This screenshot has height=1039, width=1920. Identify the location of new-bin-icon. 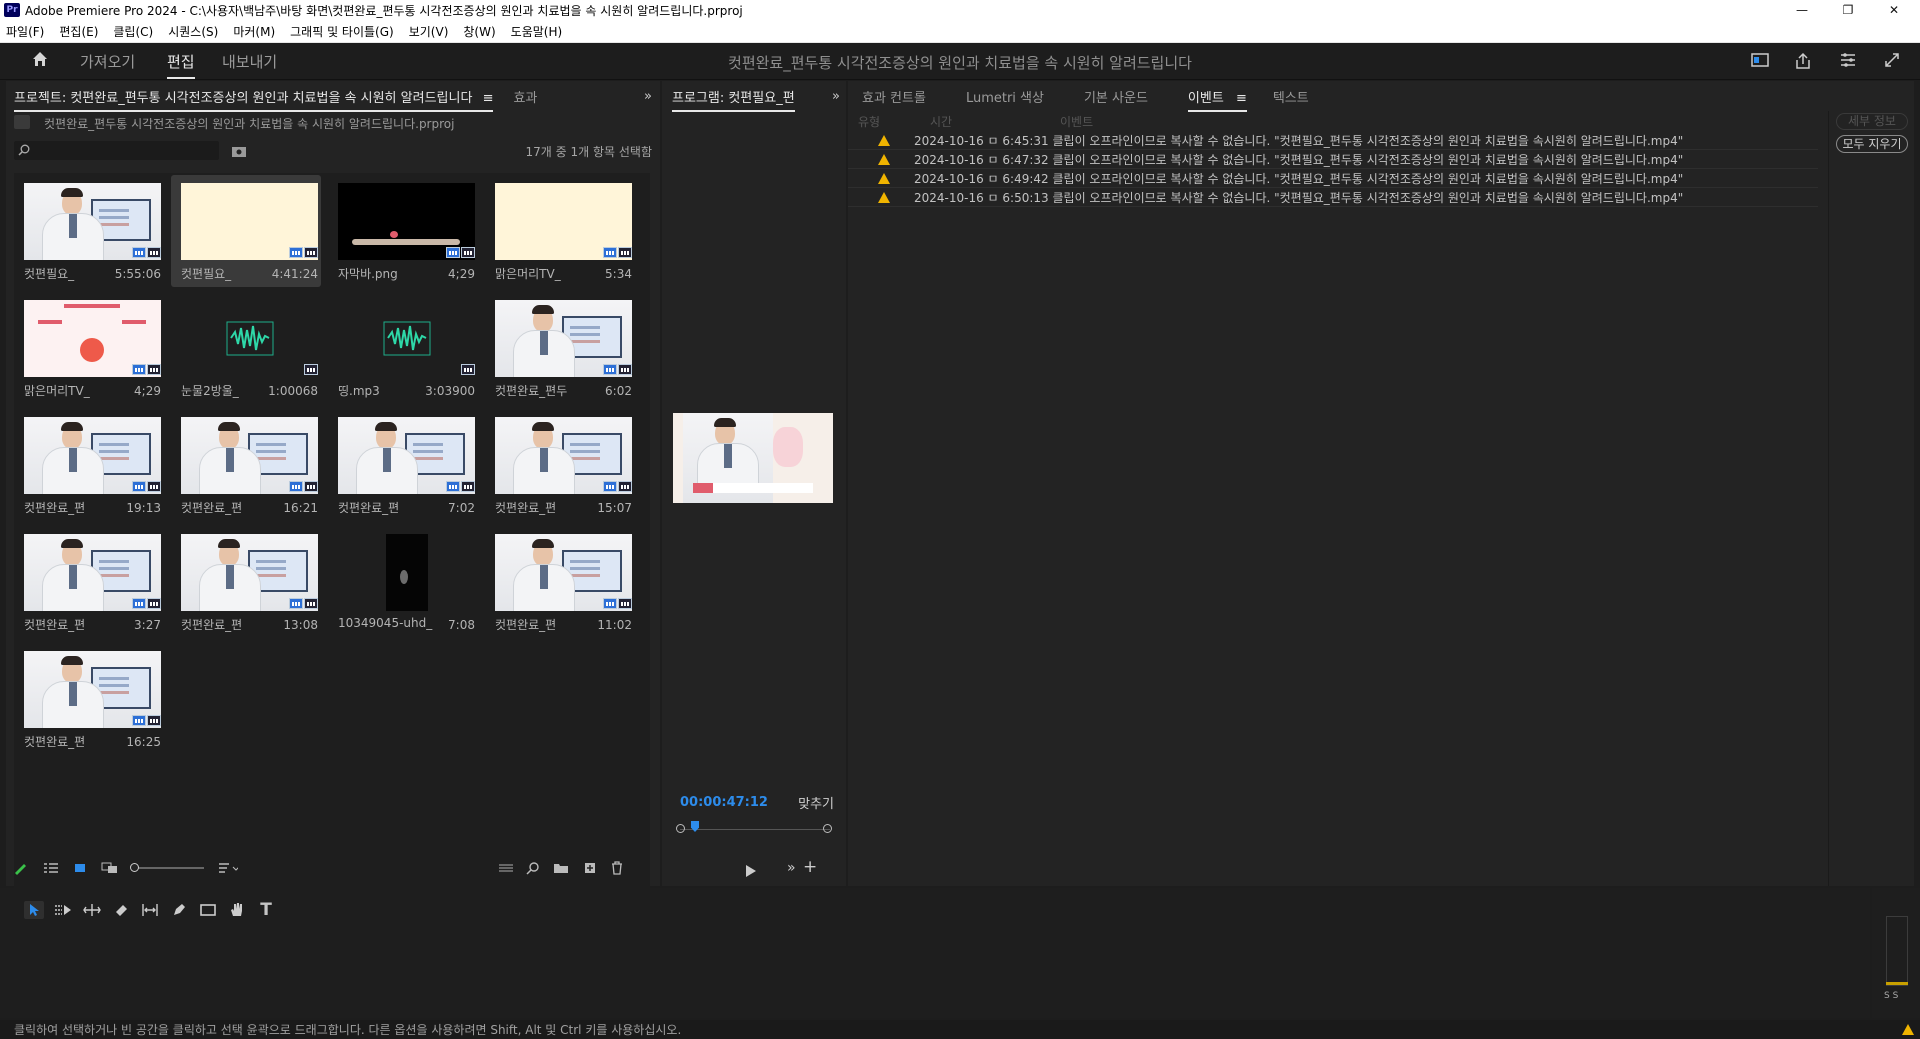
(561, 868).